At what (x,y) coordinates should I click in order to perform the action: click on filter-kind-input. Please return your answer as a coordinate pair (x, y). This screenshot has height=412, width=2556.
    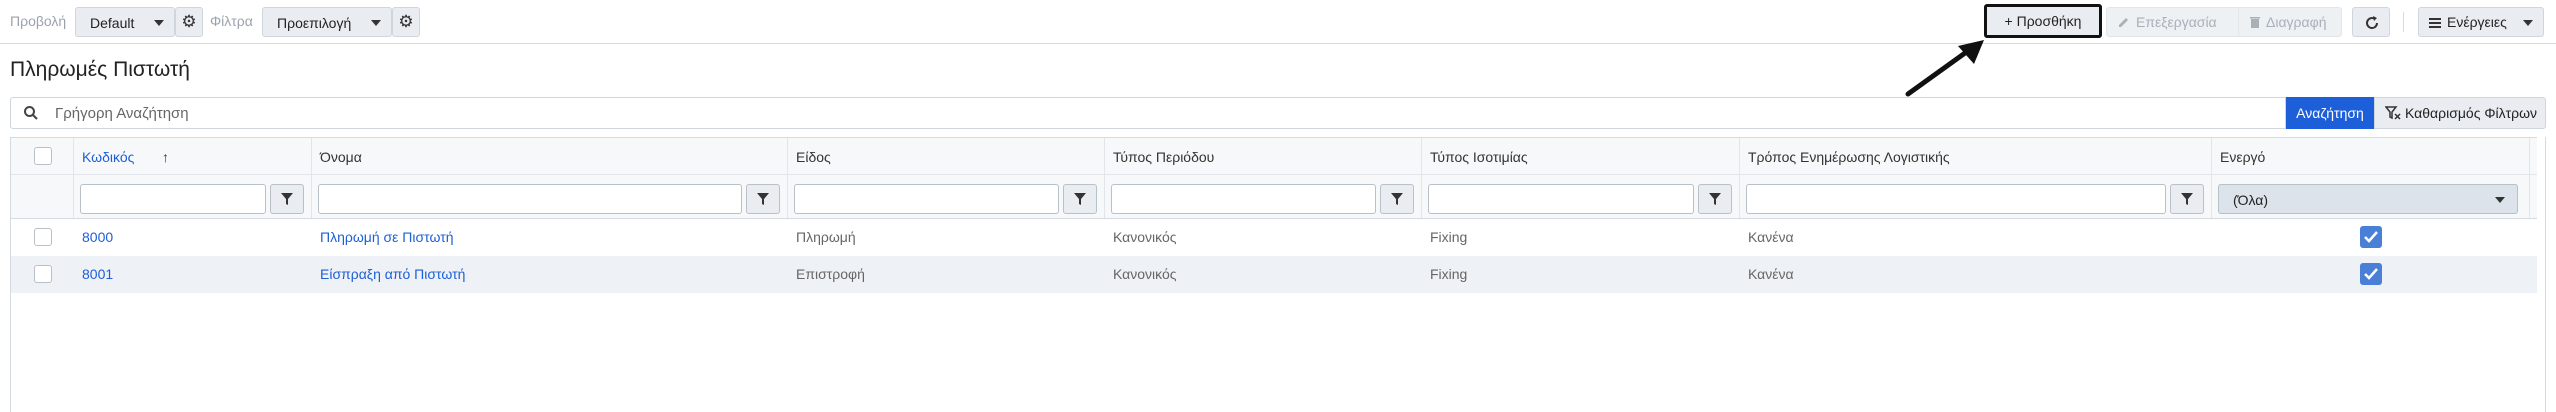
    Looking at the image, I should click on (926, 199).